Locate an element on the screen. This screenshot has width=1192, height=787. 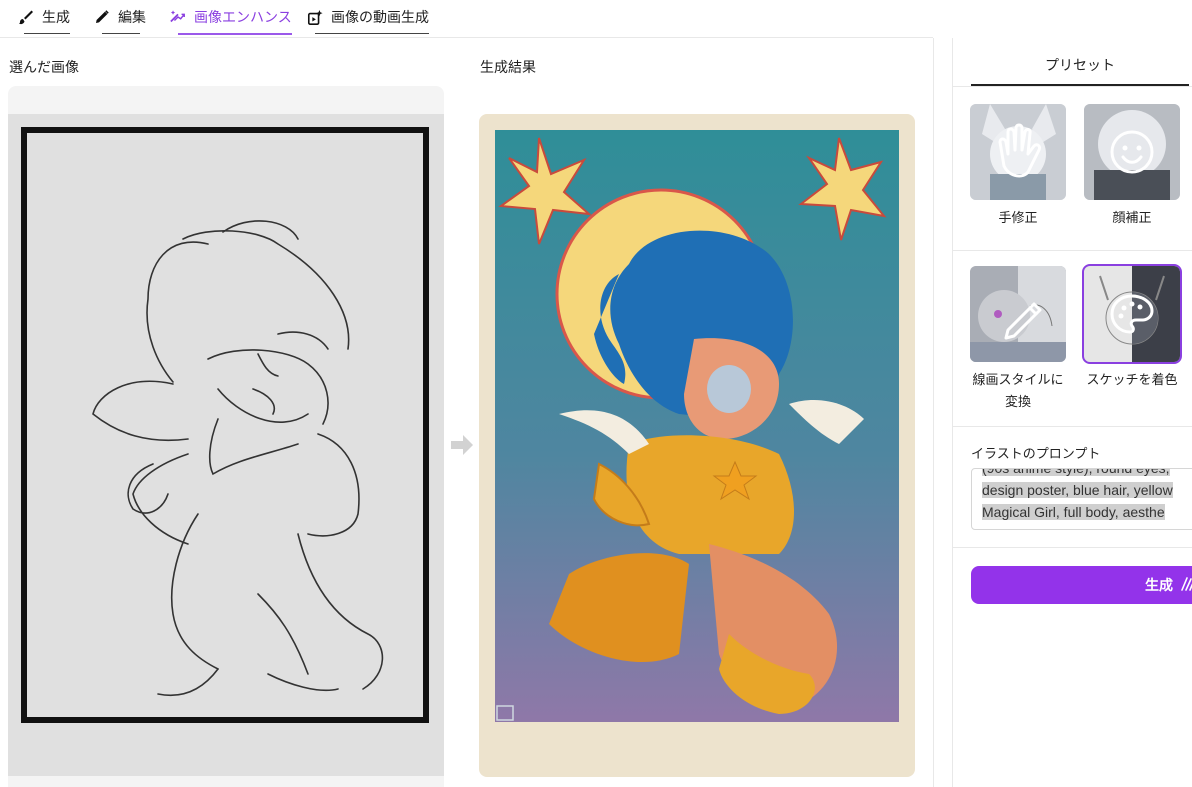
preset-face-fix: 顔補正 is located at coordinates (1132, 167).